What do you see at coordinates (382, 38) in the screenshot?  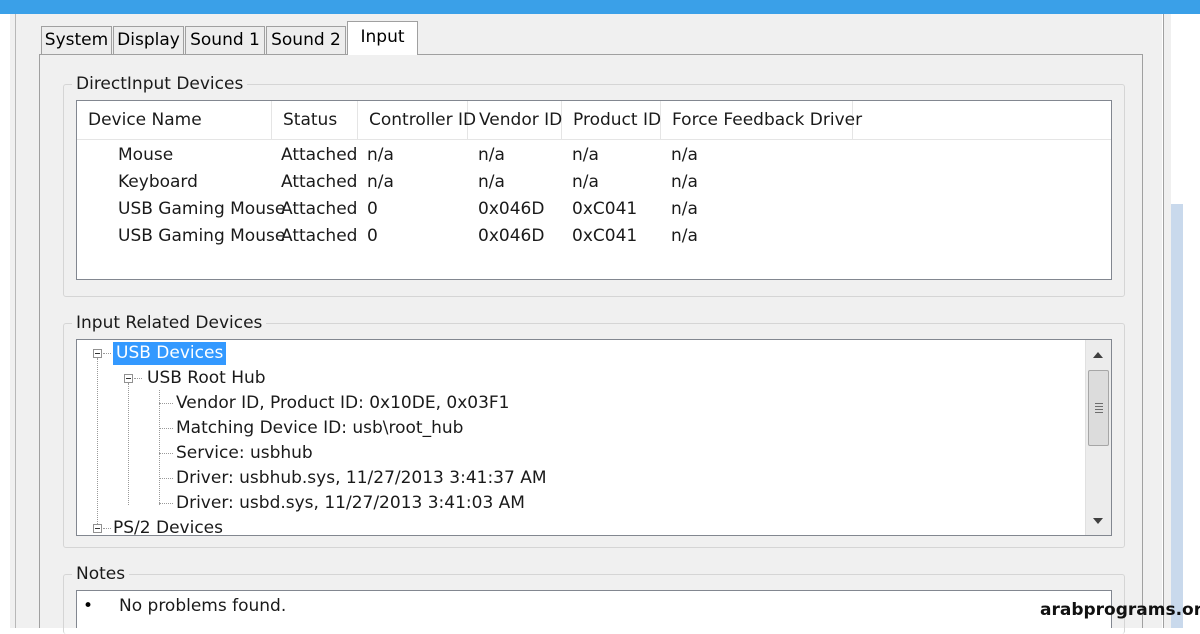 I see `tab-input: Input` at bounding box center [382, 38].